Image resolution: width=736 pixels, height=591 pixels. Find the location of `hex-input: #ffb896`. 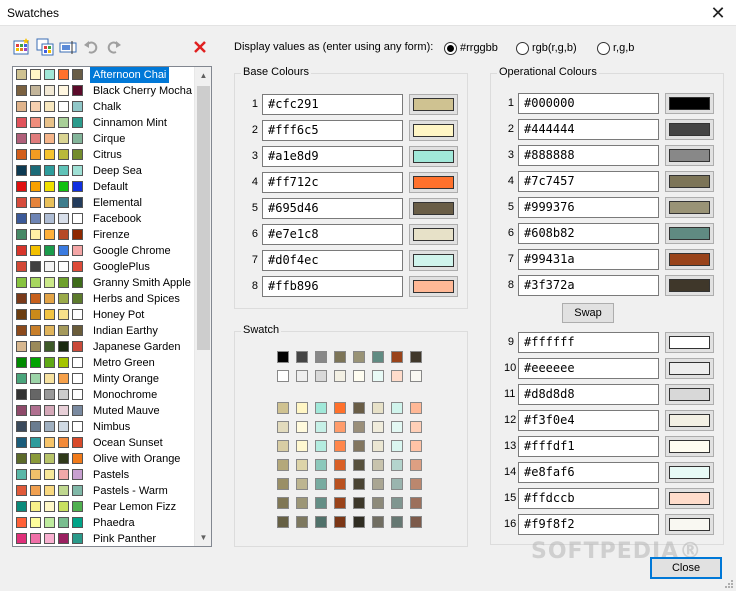

hex-input: #ffb896 is located at coordinates (332, 286).